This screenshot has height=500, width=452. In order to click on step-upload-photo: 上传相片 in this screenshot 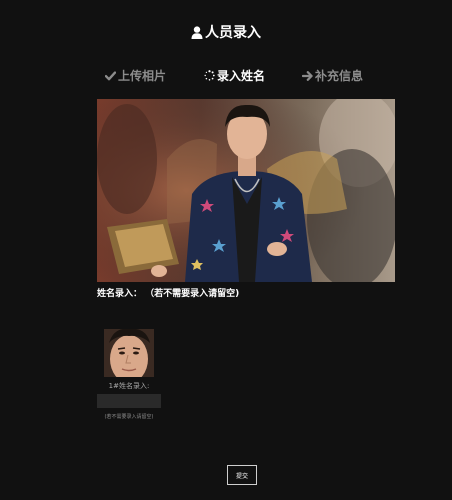, I will do `click(135, 75)`.